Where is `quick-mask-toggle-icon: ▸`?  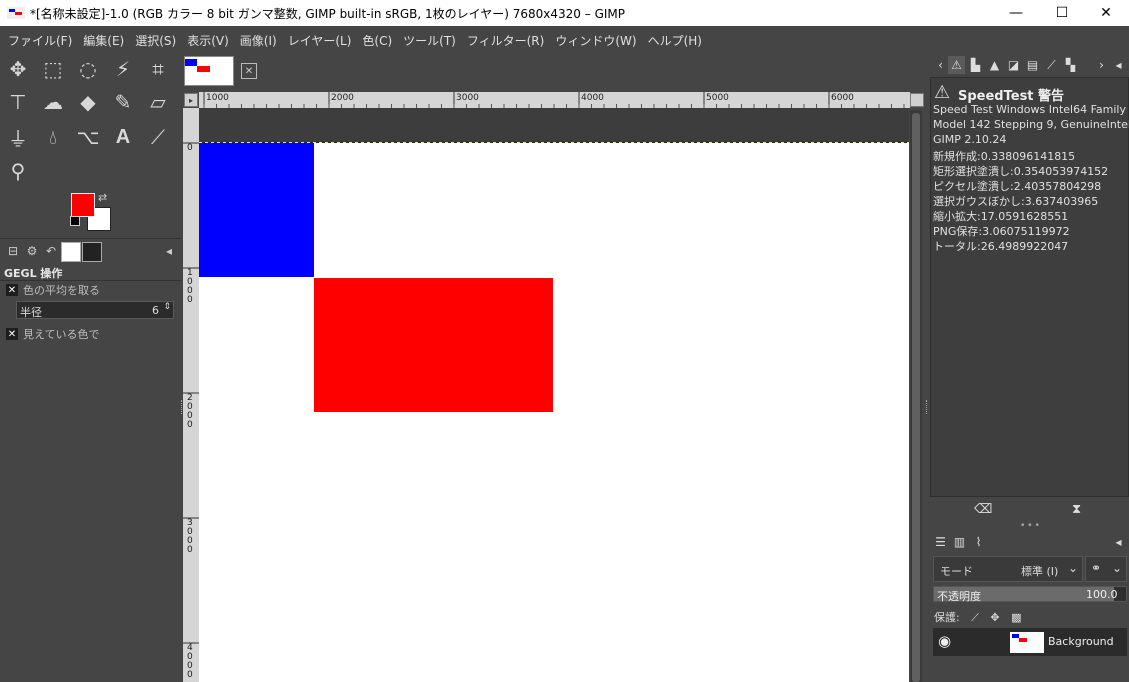
quick-mask-toggle-icon: ▸ is located at coordinates (191, 100).